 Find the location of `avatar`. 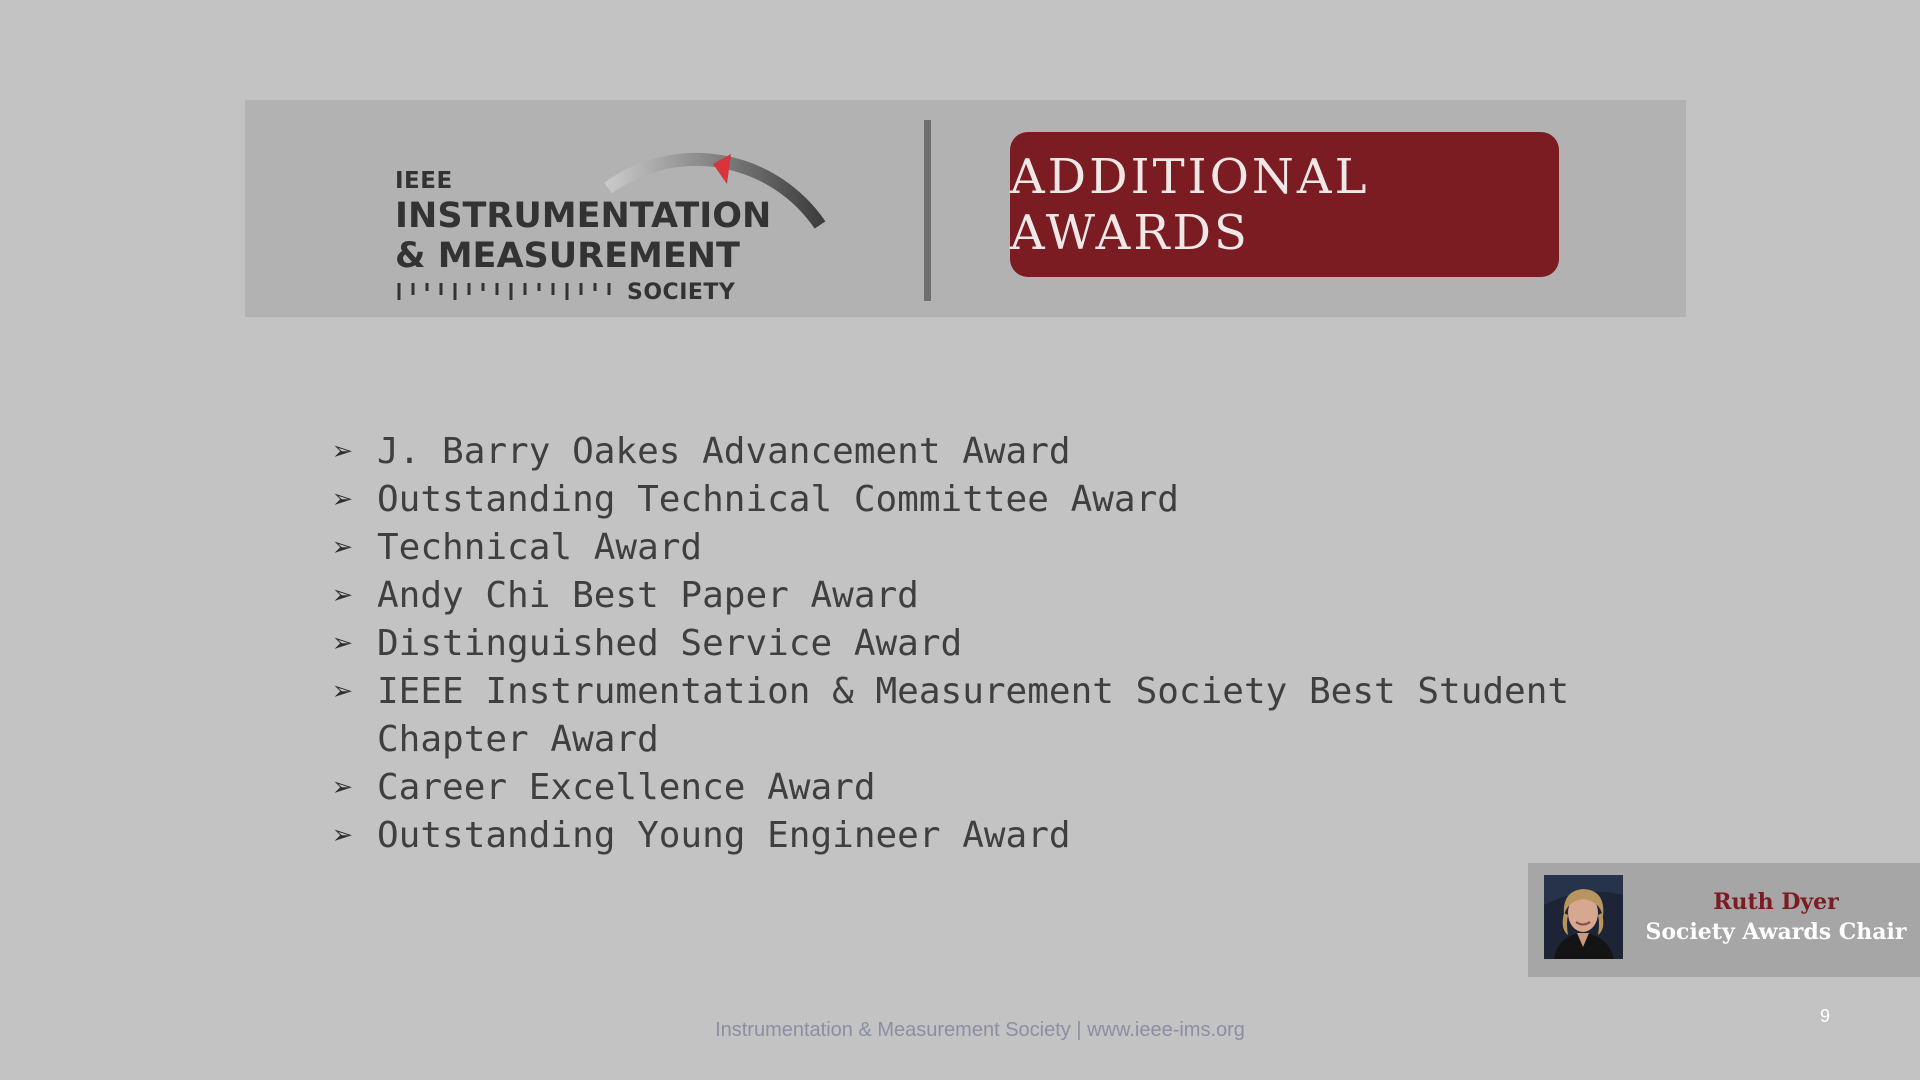

avatar is located at coordinates (1583, 917).